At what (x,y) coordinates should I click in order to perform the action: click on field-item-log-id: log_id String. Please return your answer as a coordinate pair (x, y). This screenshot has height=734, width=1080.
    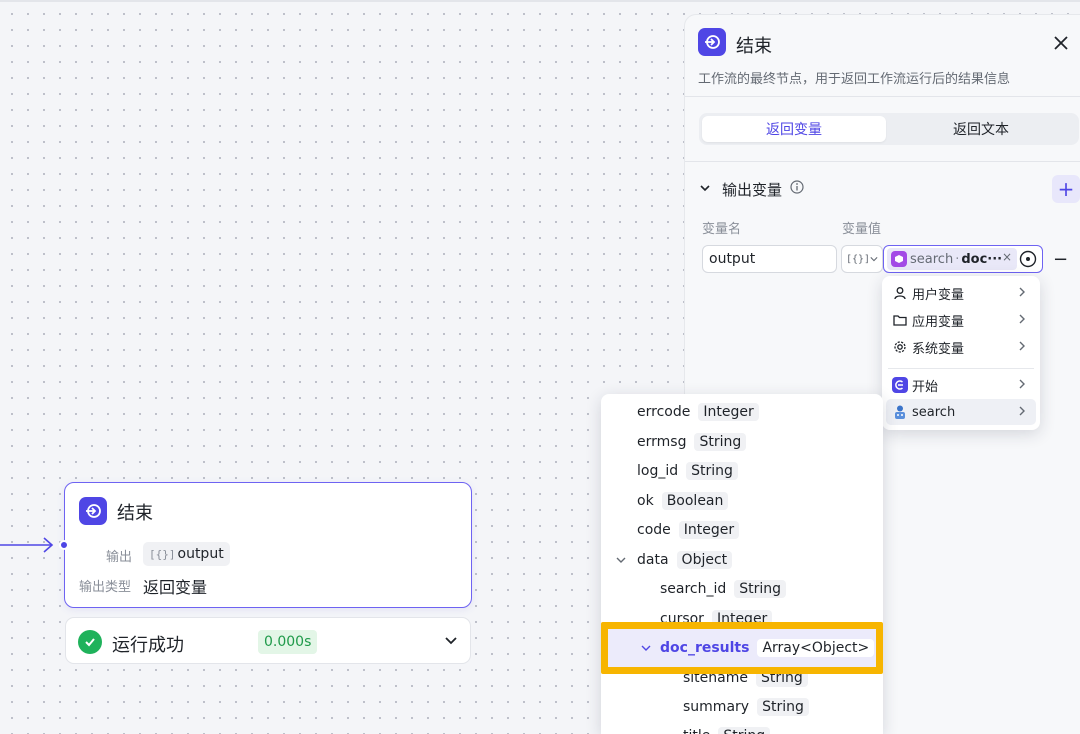
    Looking at the image, I should click on (687, 471).